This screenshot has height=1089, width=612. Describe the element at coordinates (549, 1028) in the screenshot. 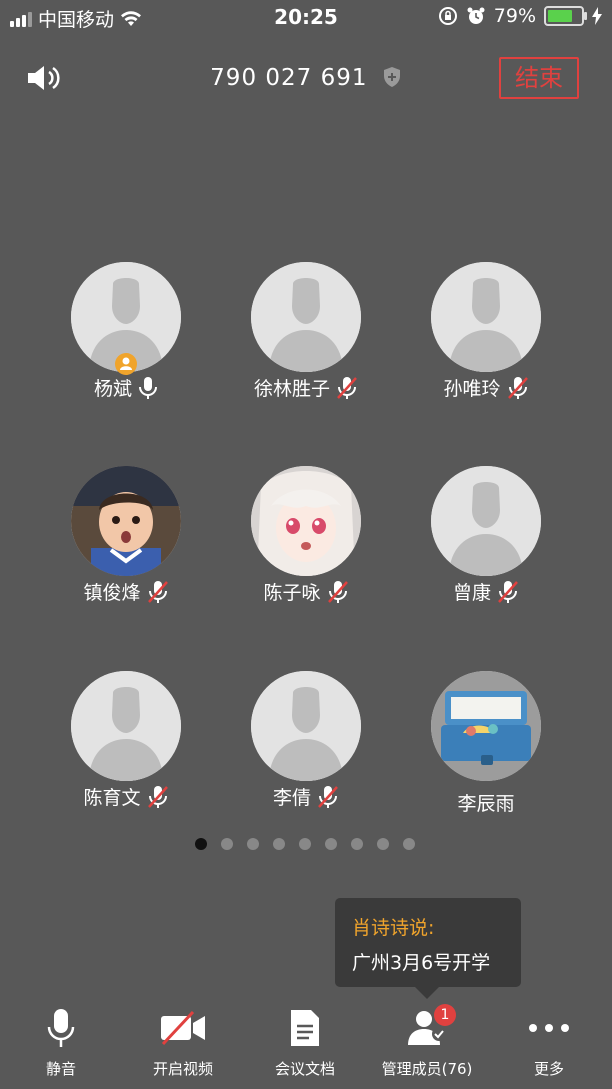

I see `more-icon` at that location.